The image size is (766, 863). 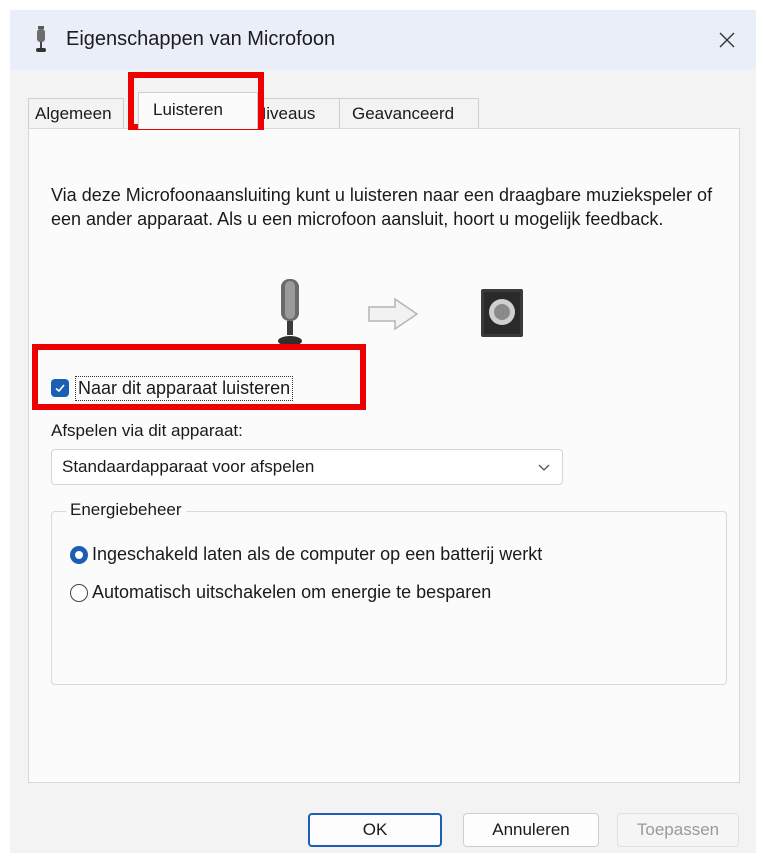 I want to click on checkmark-icon, so click(x=60, y=388).